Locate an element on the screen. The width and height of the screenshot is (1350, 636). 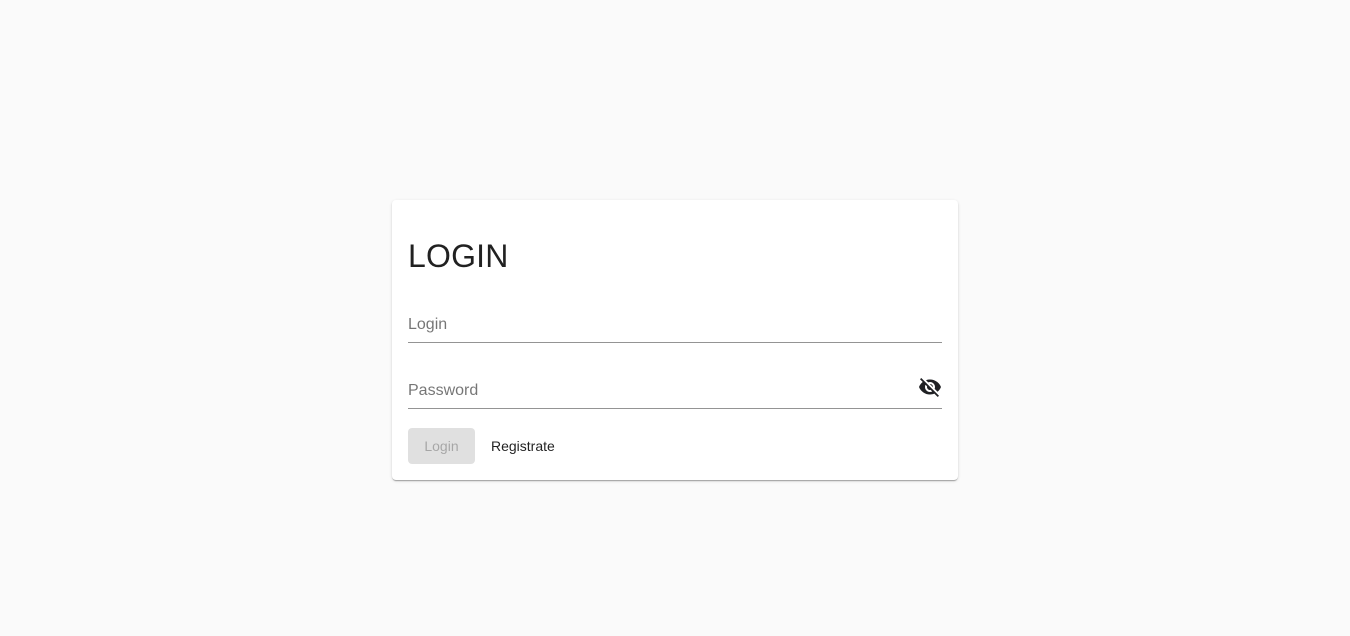
login-field is located at coordinates (675, 324).